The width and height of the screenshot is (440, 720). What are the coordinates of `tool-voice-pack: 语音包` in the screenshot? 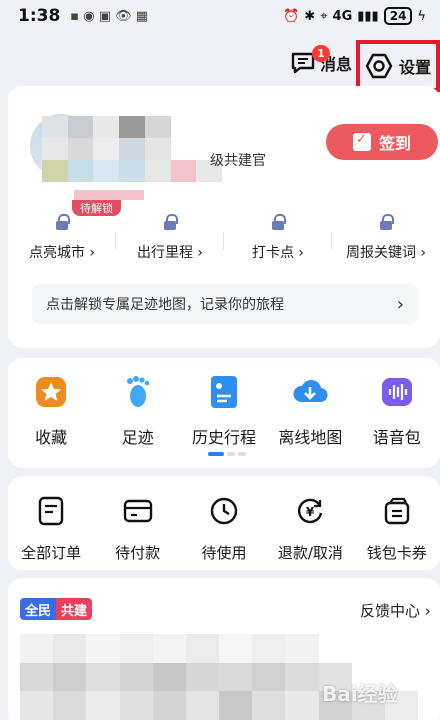 It's located at (397, 411).